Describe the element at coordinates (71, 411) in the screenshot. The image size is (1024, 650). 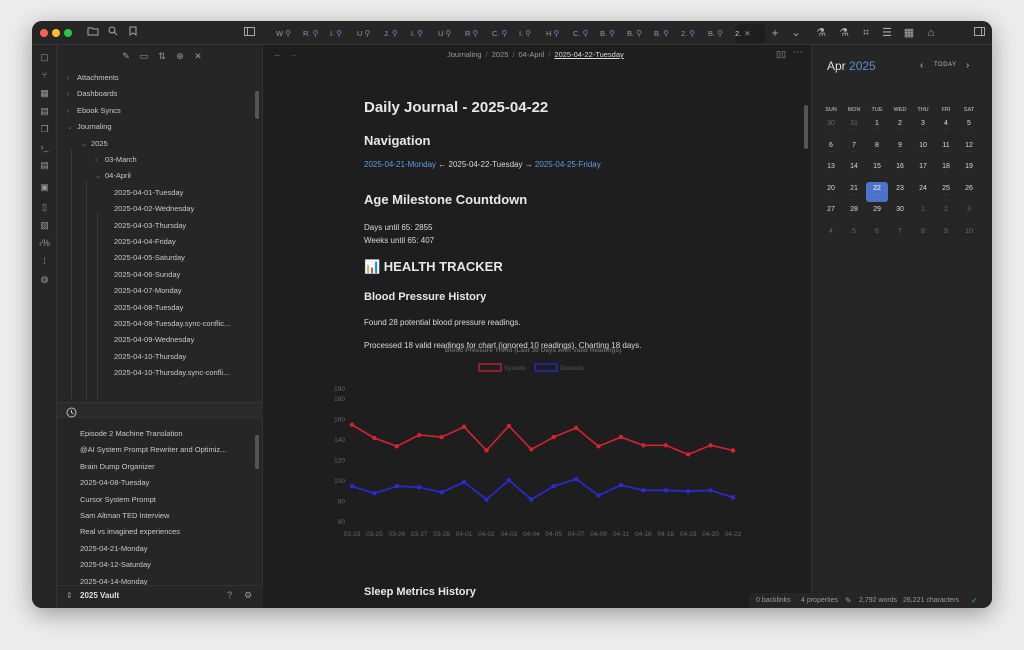
I see `clock-icon` at that location.